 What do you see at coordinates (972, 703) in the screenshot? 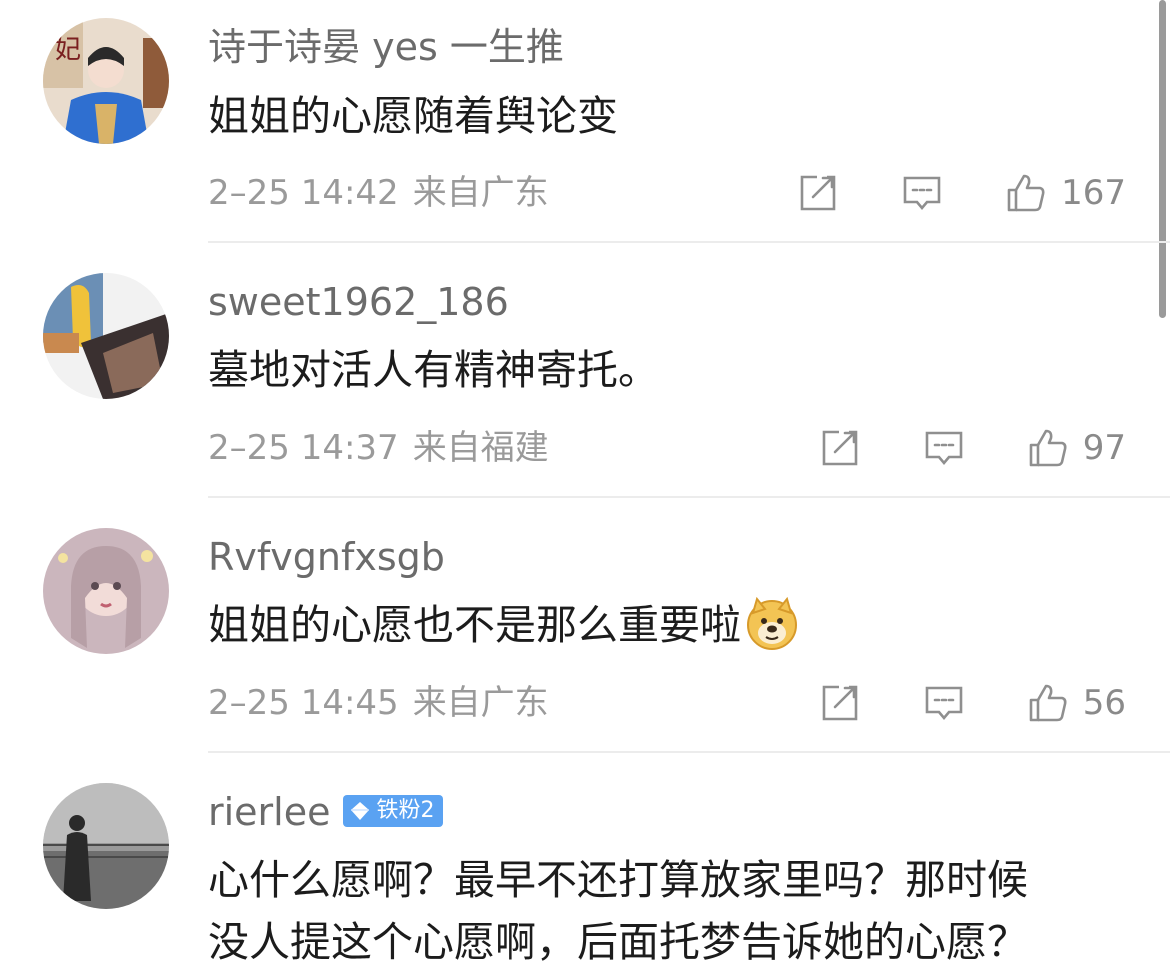
I see `comment-actions: 56` at bounding box center [972, 703].